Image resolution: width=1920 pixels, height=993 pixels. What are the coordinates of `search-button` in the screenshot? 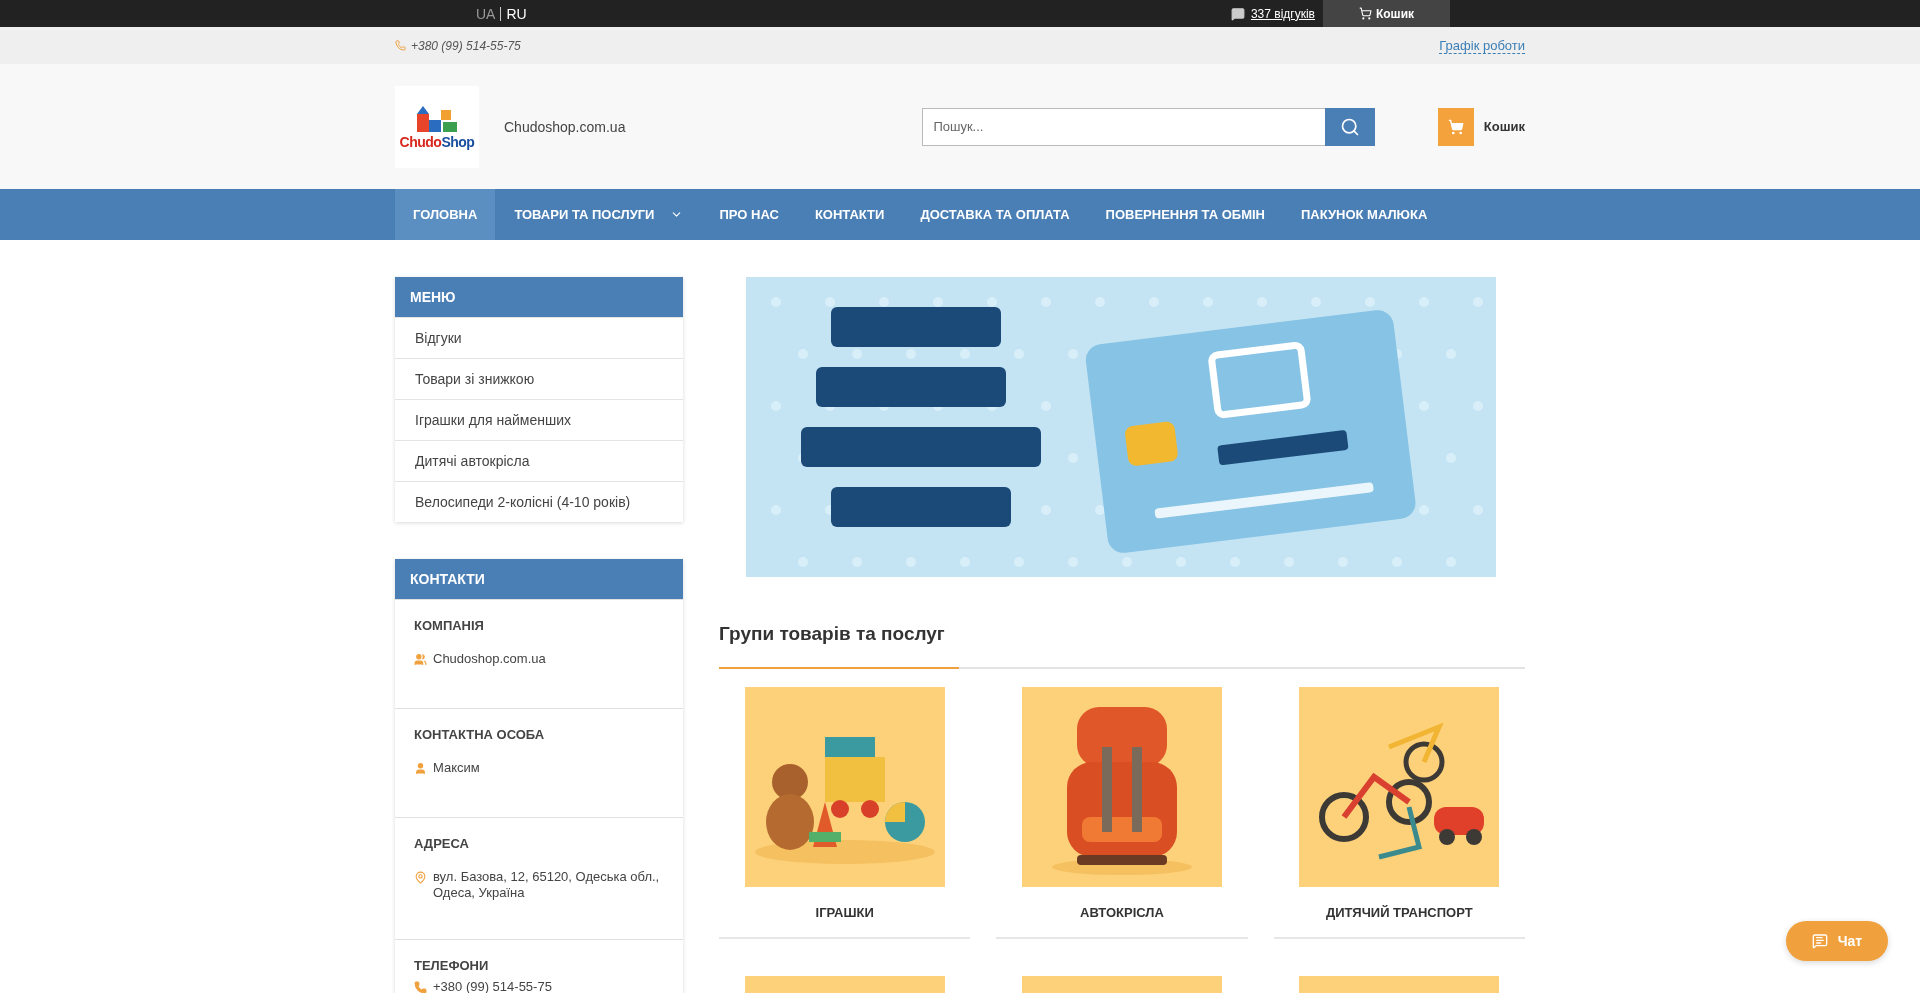 It's located at (1350, 126).